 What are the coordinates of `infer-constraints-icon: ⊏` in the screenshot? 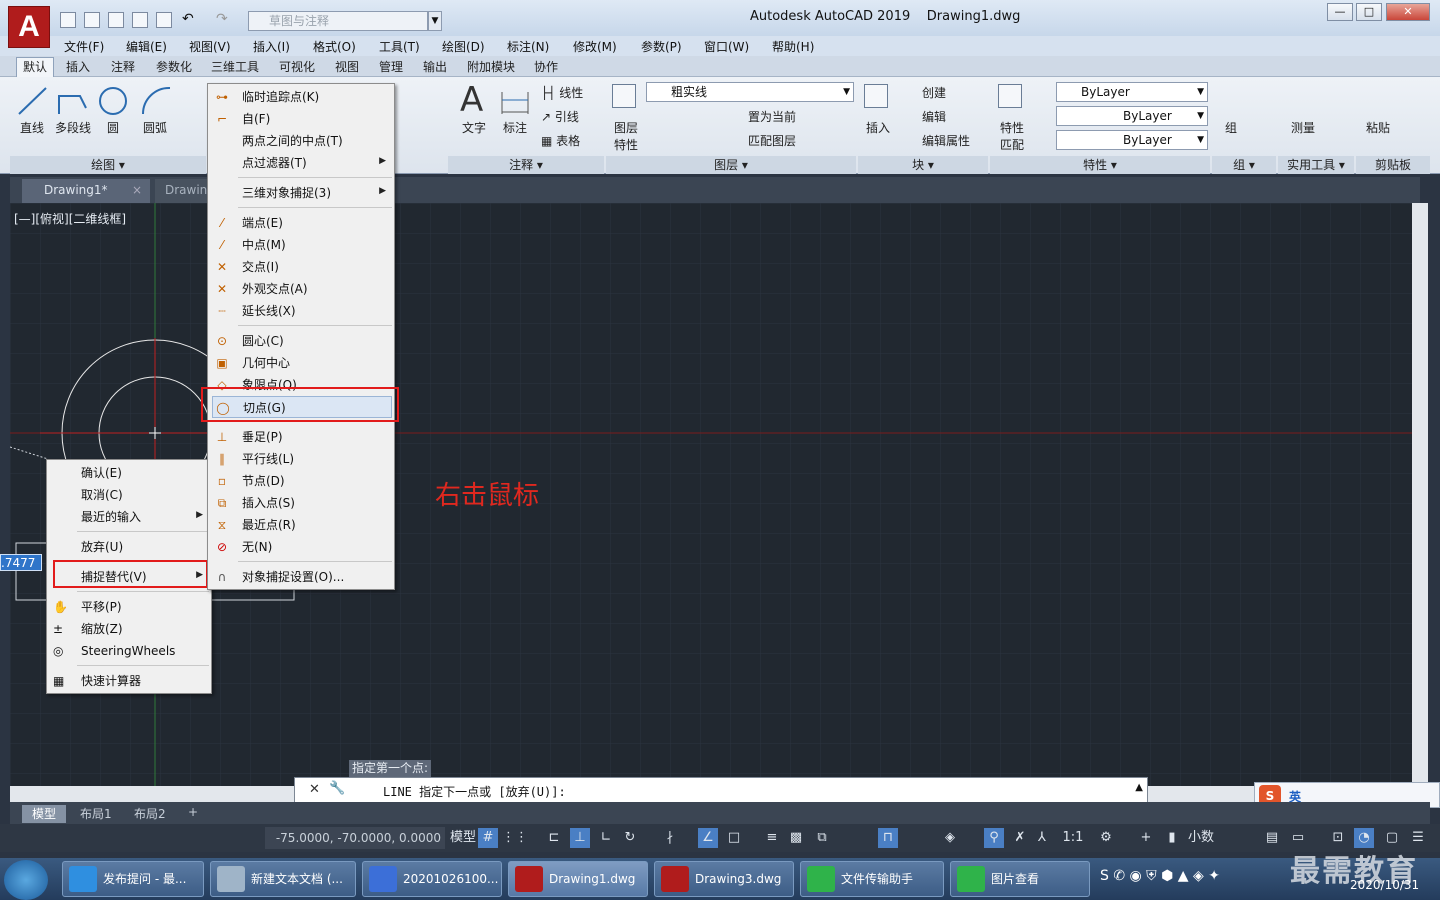 It's located at (554, 838).